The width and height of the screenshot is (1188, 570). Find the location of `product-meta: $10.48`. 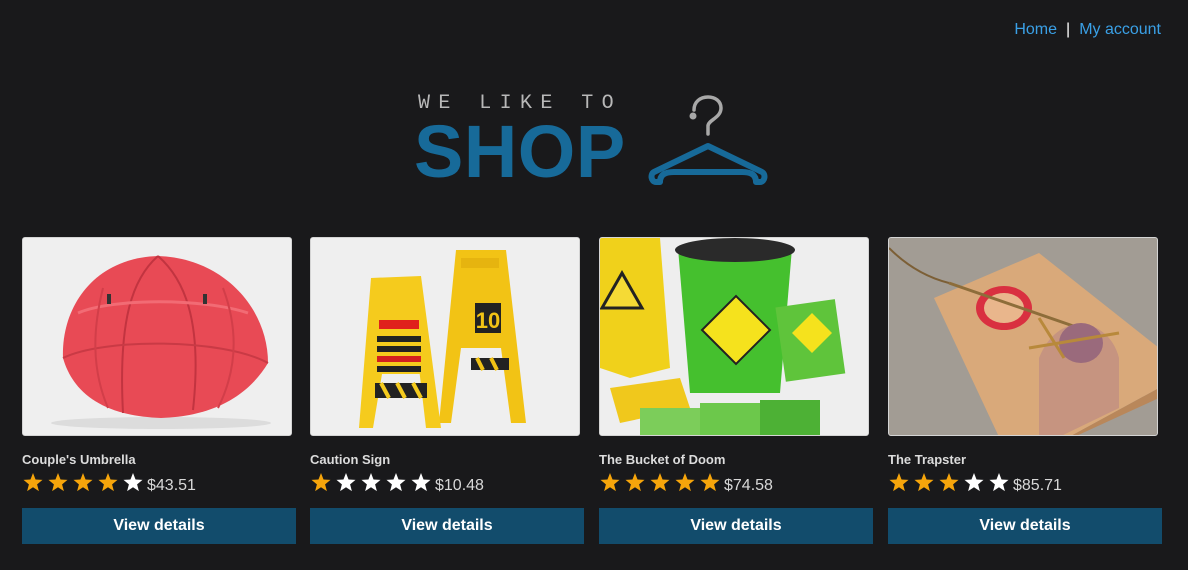

product-meta: $10.48 is located at coordinates (447, 483).